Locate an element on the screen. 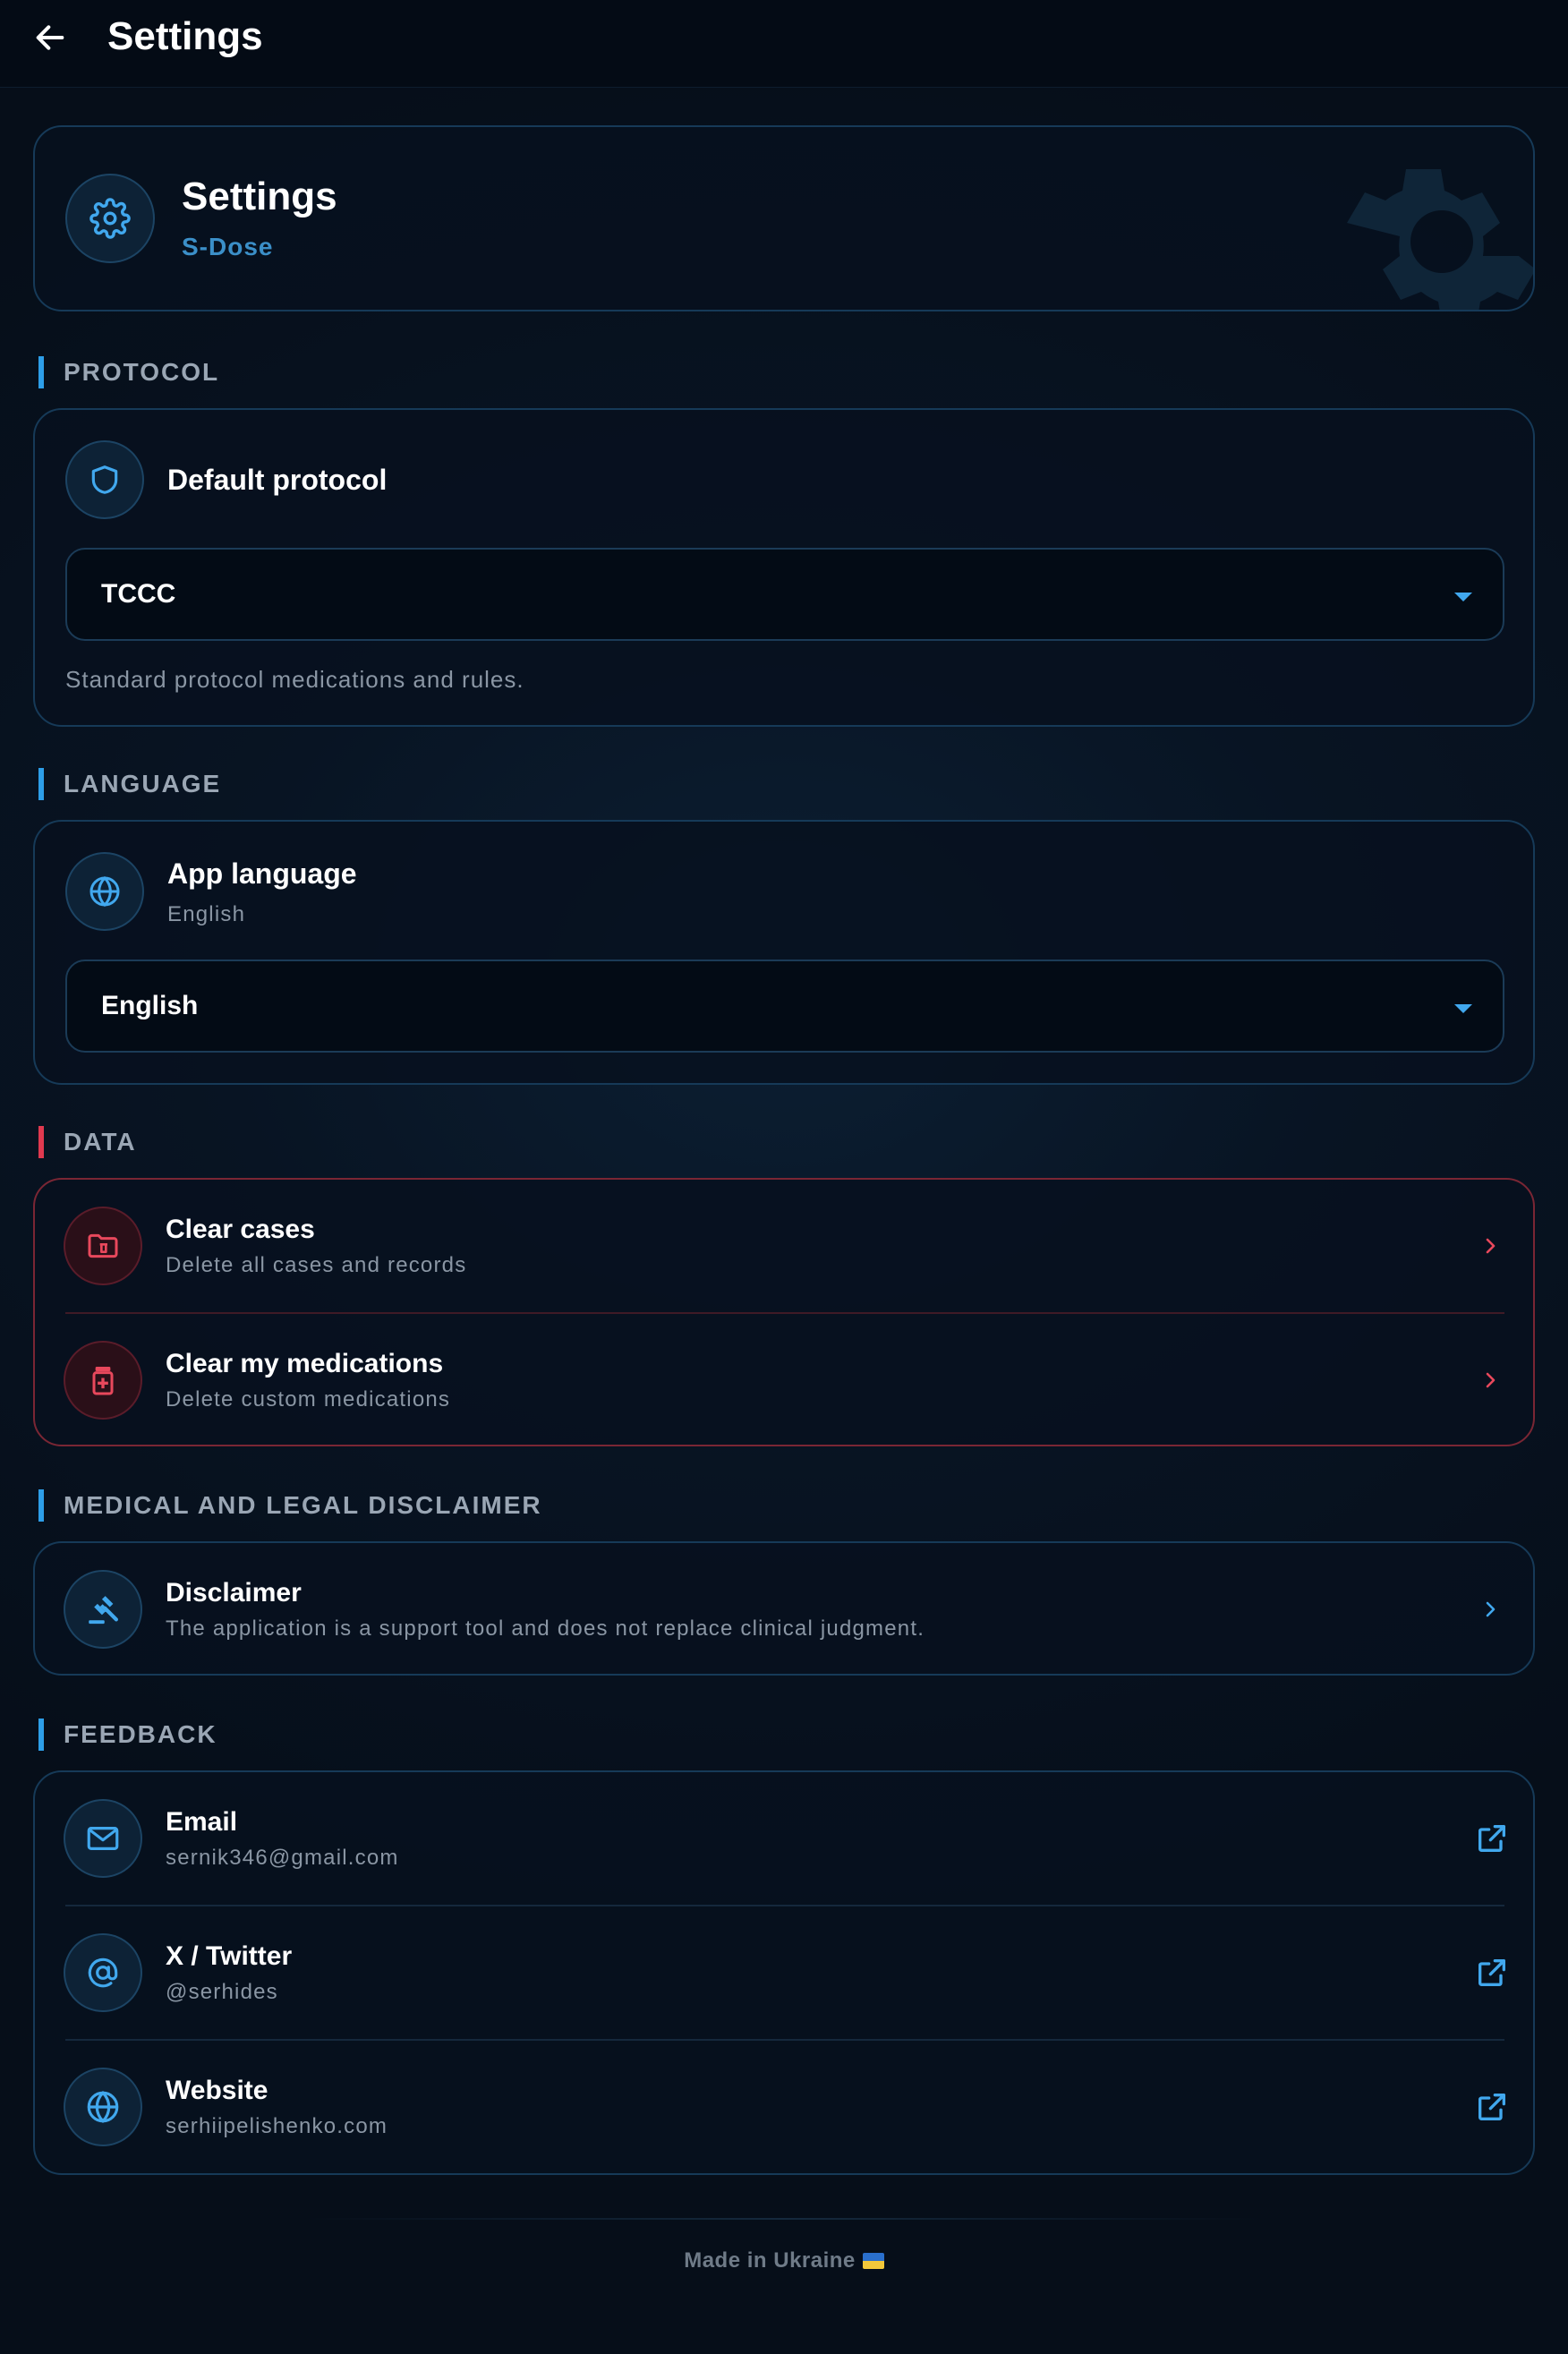 The image size is (1568, 2354). clear-cases-subtitle: Delete all cases and records is located at coordinates (316, 1265).